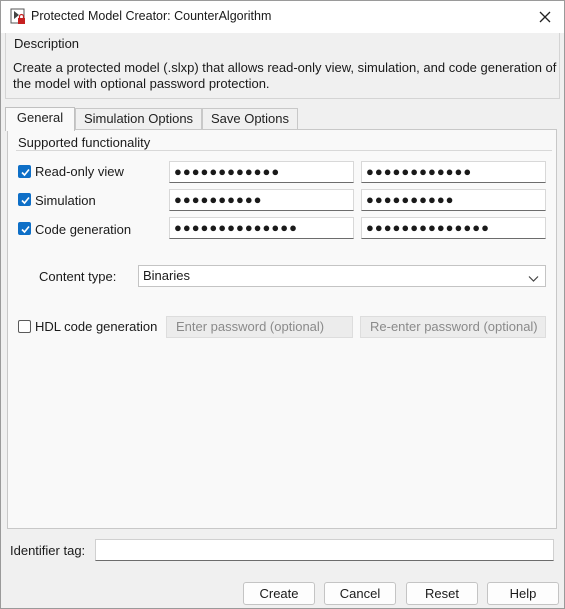  I want to click on simulation-checkbox, so click(24, 199).